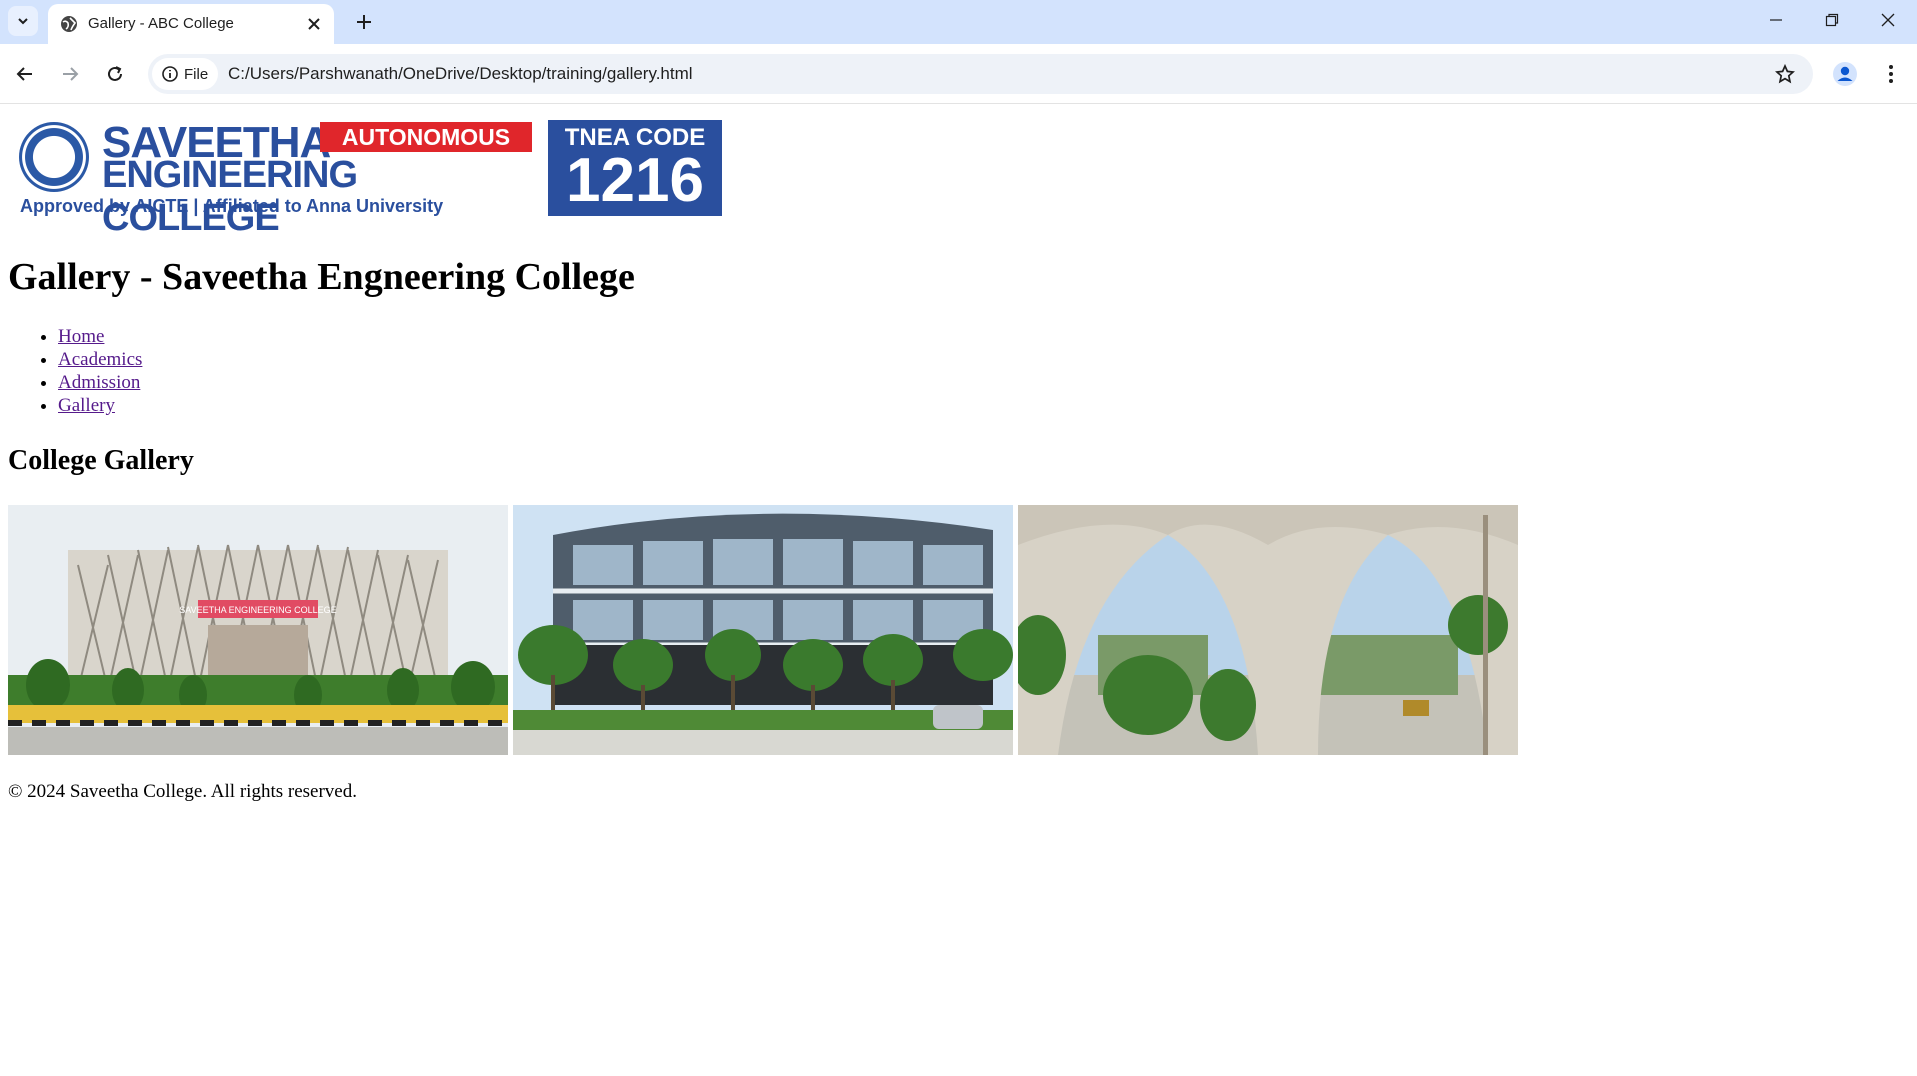  I want to click on more-vertical-icon, so click(1891, 74).